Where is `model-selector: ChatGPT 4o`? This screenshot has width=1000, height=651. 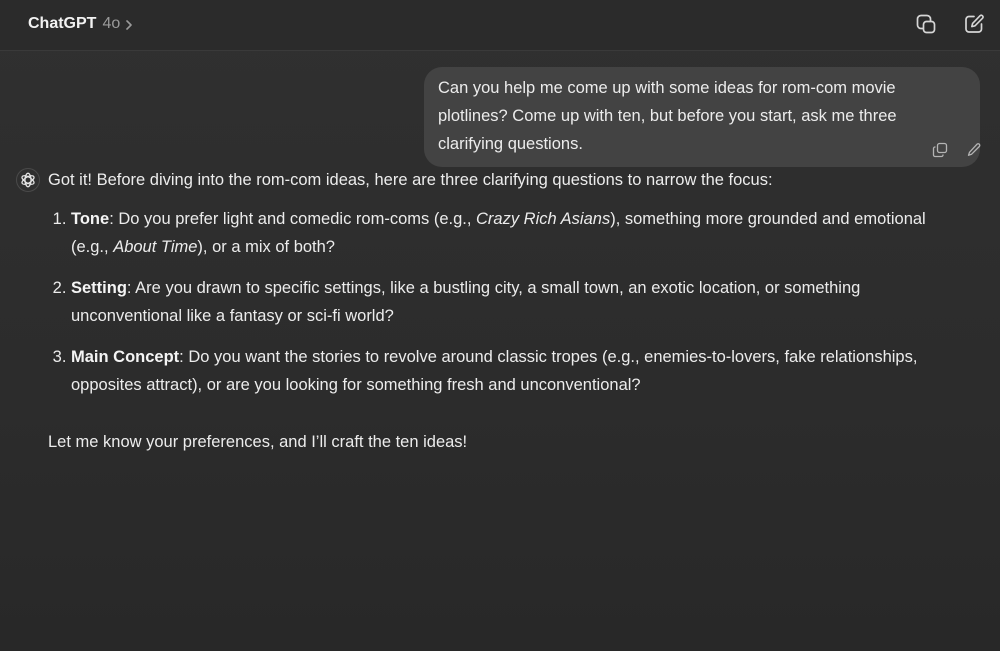
model-selector: ChatGPT 4o is located at coordinates (81, 24).